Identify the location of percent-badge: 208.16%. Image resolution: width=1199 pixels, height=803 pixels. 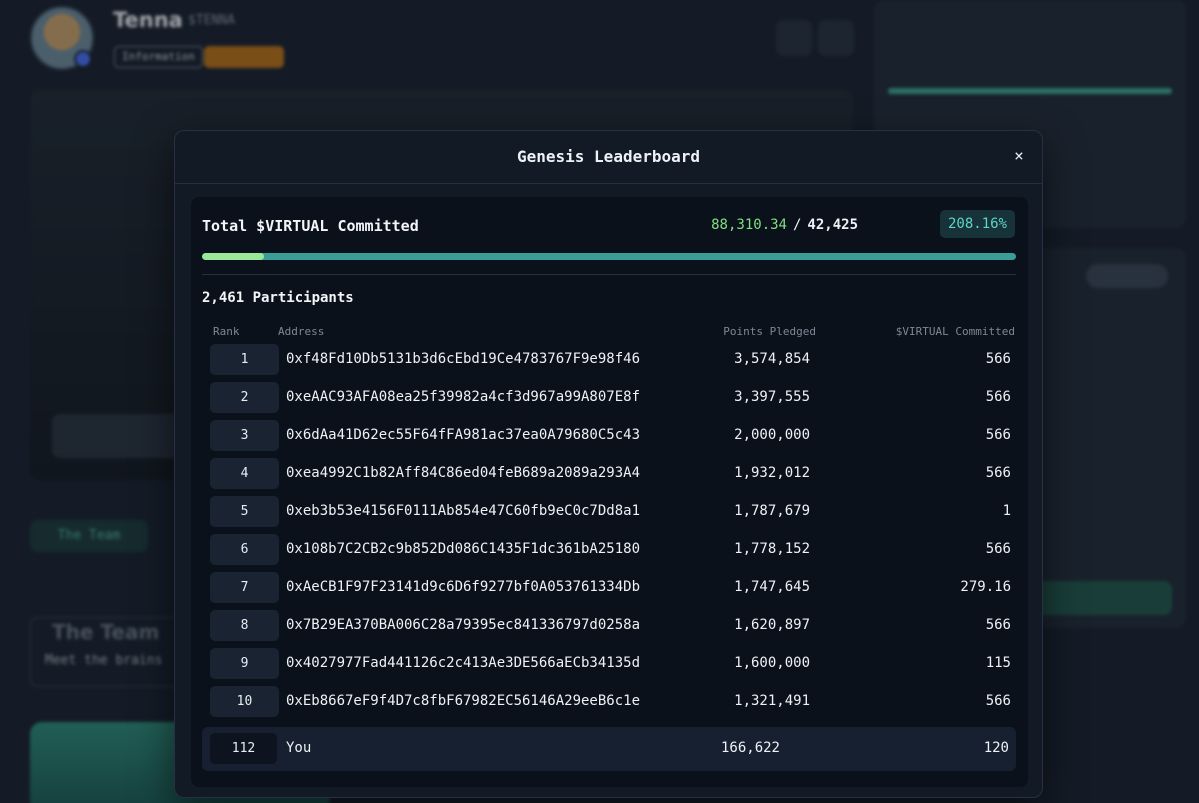
(977, 224).